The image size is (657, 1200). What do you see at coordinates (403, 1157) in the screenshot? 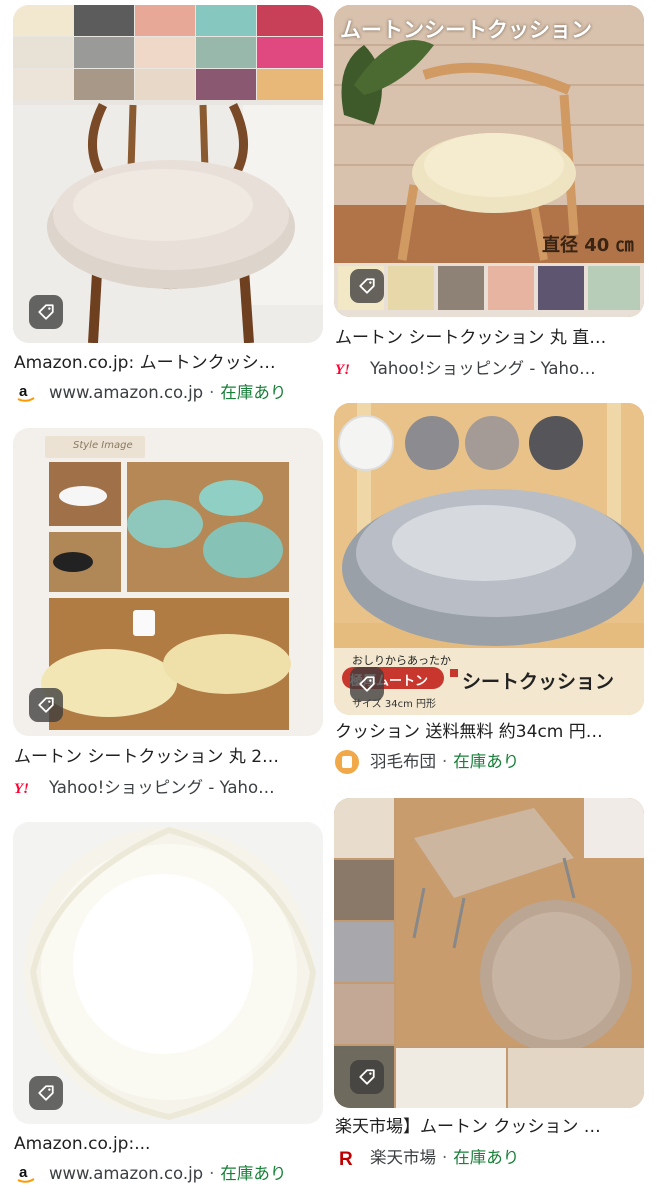
I see `source-domain: 楽天市場` at bounding box center [403, 1157].